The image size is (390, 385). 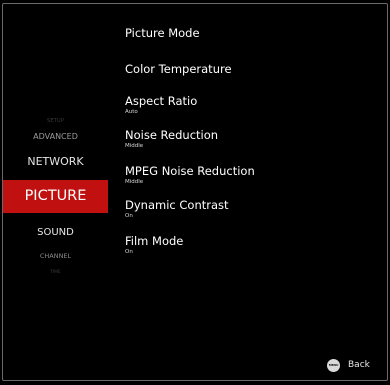 I want to click on category-sound: SOUND, so click(x=55, y=232).